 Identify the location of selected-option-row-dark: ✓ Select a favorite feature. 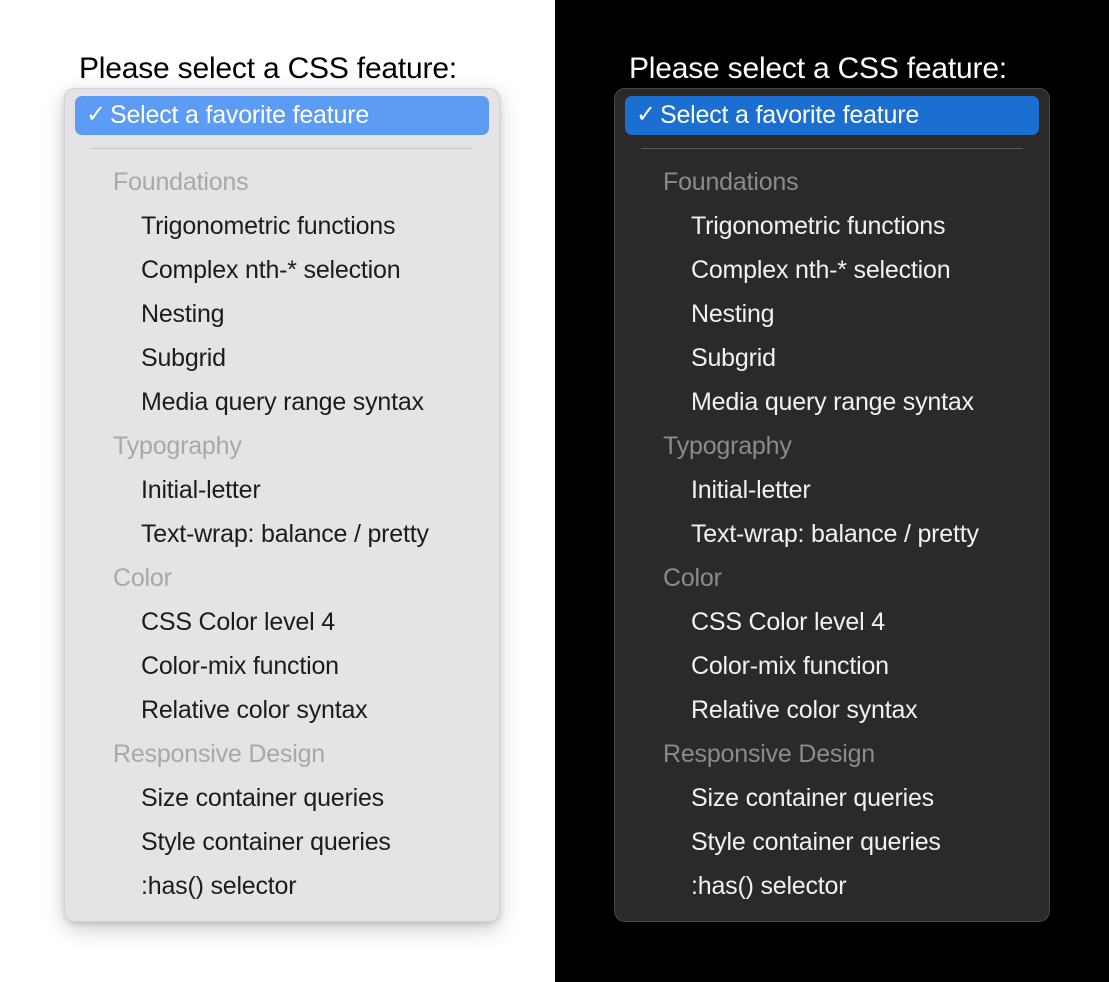
(832, 115).